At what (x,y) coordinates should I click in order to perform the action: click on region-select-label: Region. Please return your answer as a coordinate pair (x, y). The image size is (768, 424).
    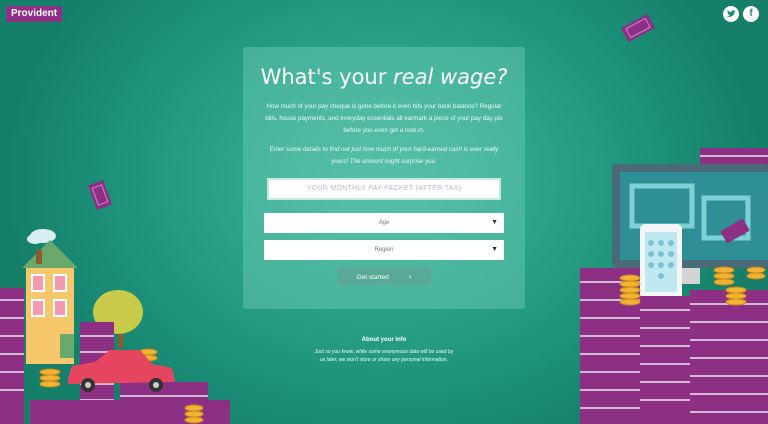
    Looking at the image, I should click on (384, 250).